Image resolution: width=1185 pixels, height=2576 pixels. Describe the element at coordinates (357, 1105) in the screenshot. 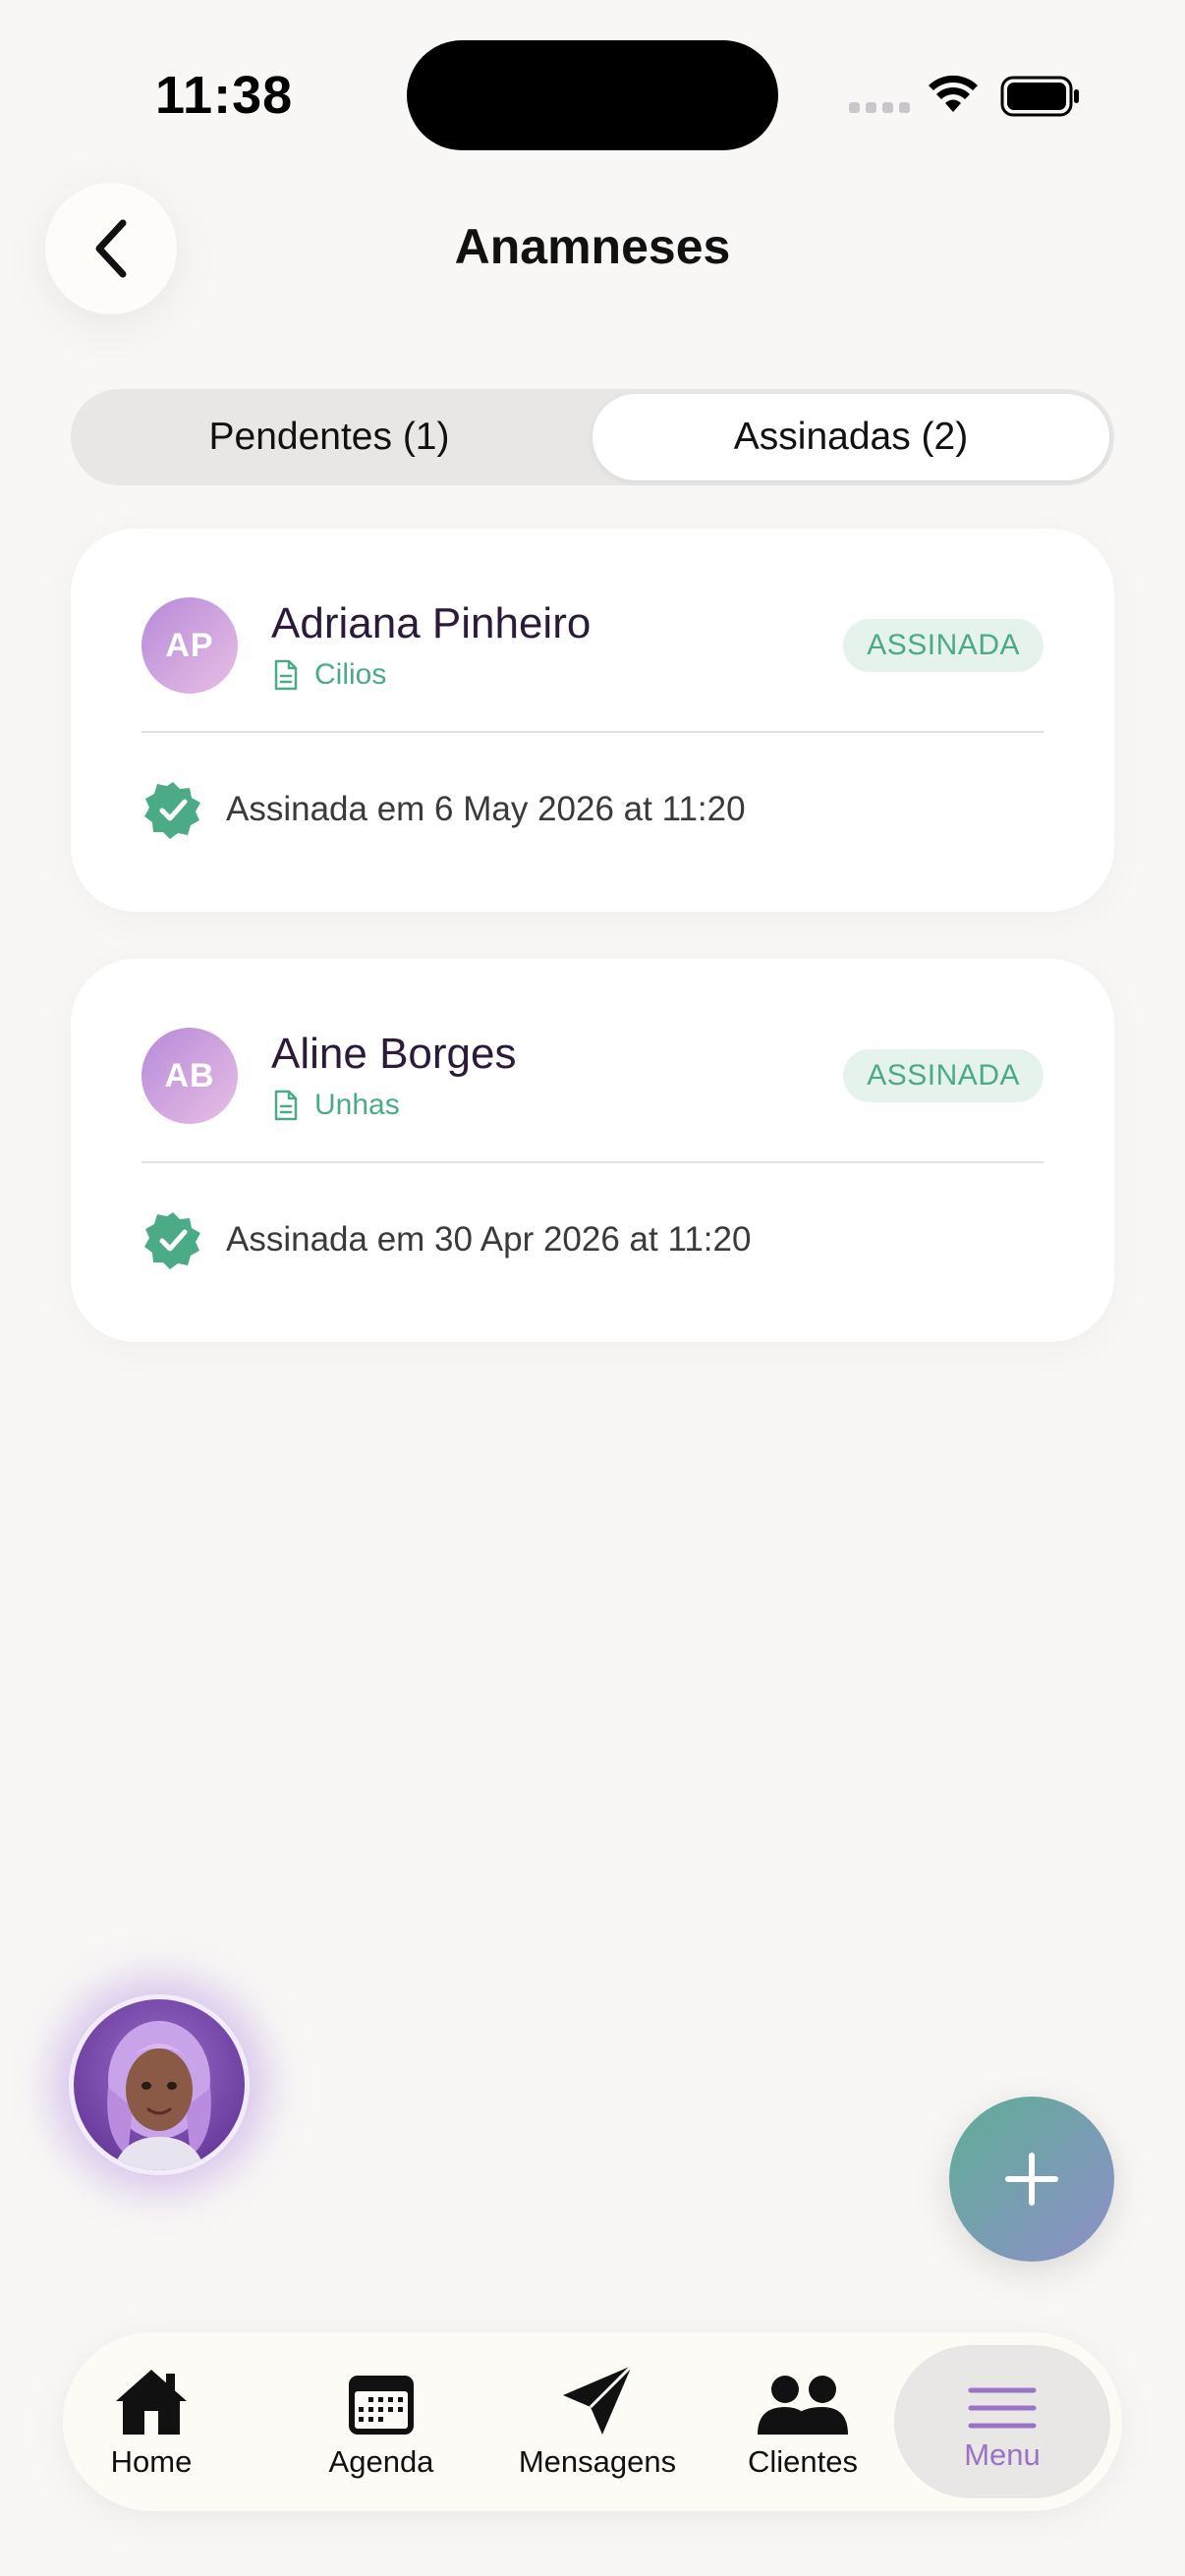

I see `service-name: Unhas` at that location.